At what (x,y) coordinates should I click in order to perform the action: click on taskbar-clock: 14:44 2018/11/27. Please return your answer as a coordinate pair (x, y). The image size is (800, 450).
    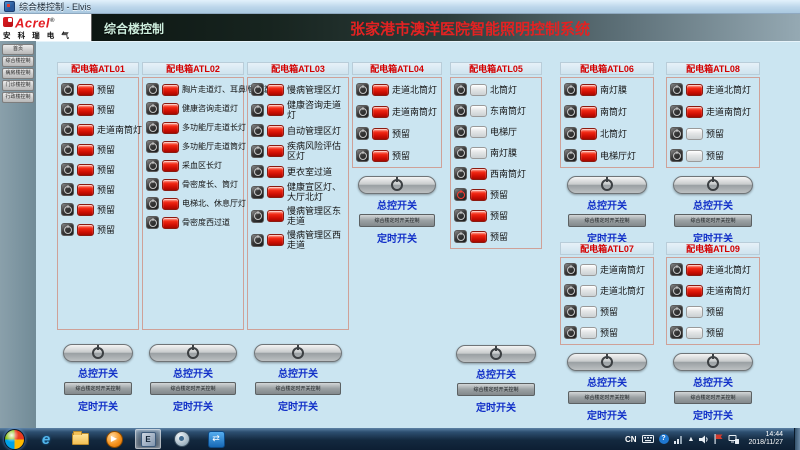
    Looking at the image, I should click on (766, 439).